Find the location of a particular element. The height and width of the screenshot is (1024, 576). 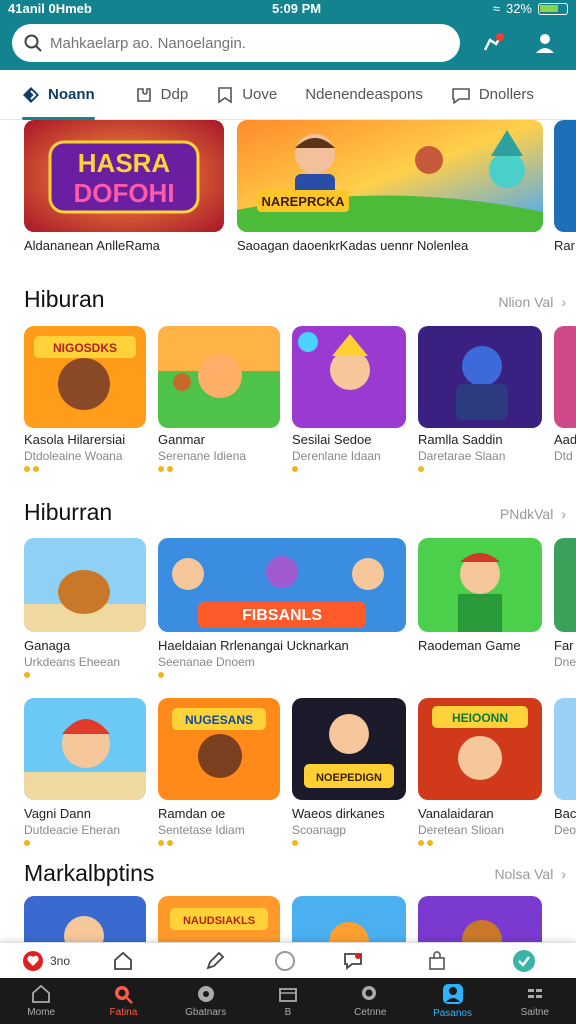

nav-pasanos: Pasanos is located at coordinates (452, 1001).